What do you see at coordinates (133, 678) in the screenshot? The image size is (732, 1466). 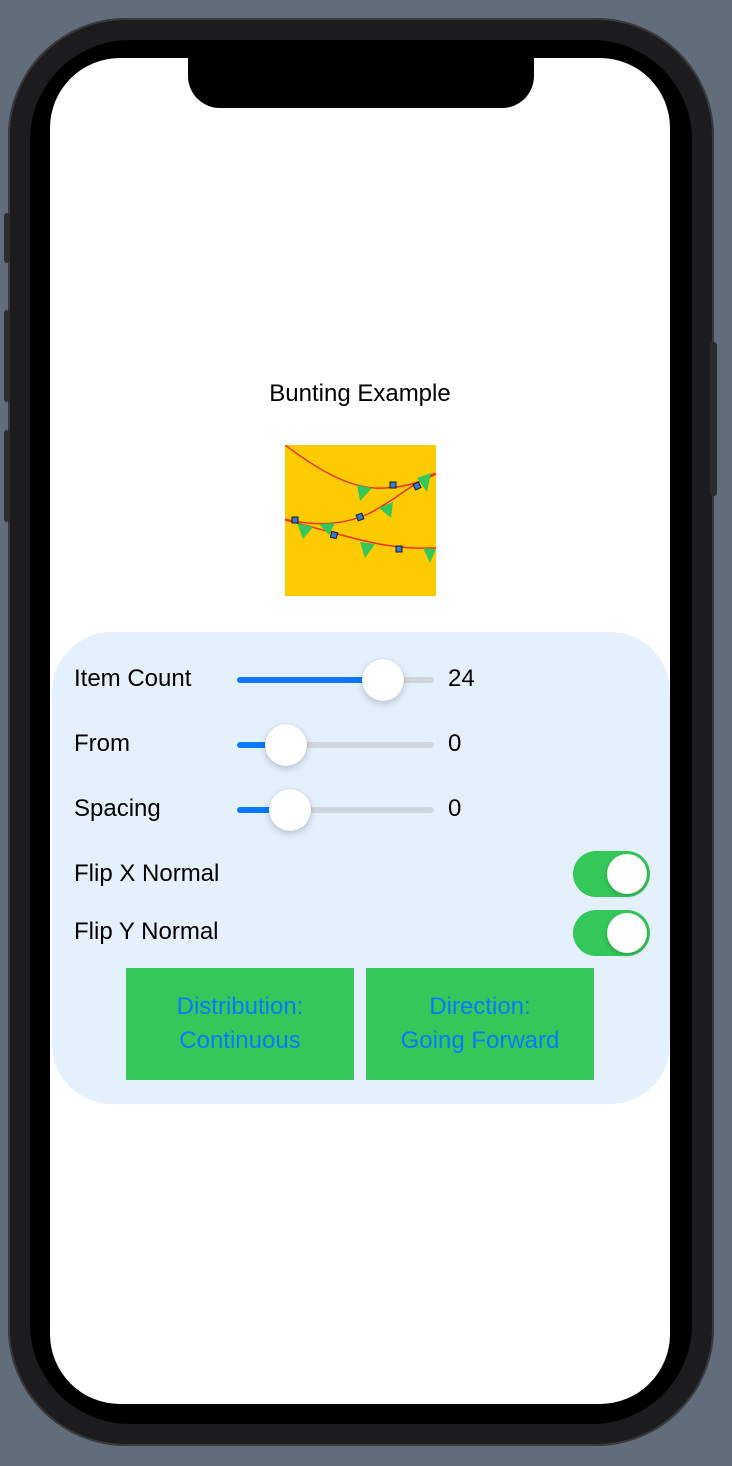 I see `item-count-label: Item Count` at bounding box center [133, 678].